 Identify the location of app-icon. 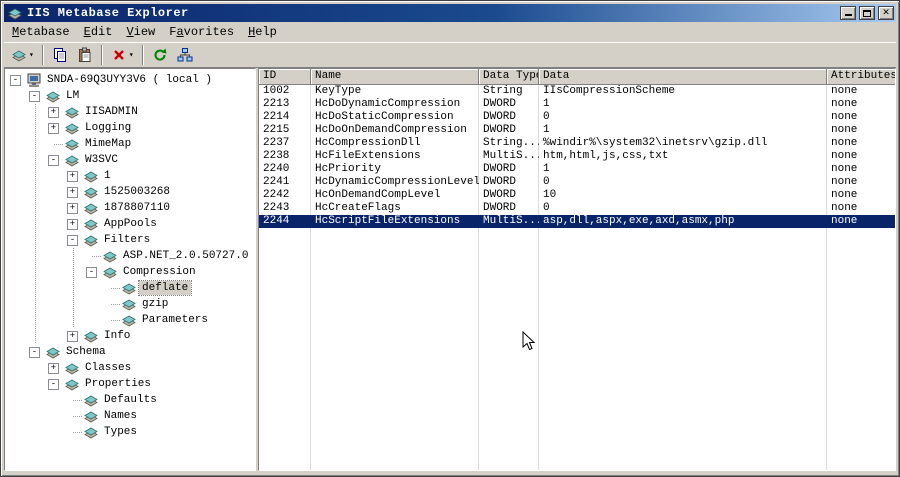
(15, 13).